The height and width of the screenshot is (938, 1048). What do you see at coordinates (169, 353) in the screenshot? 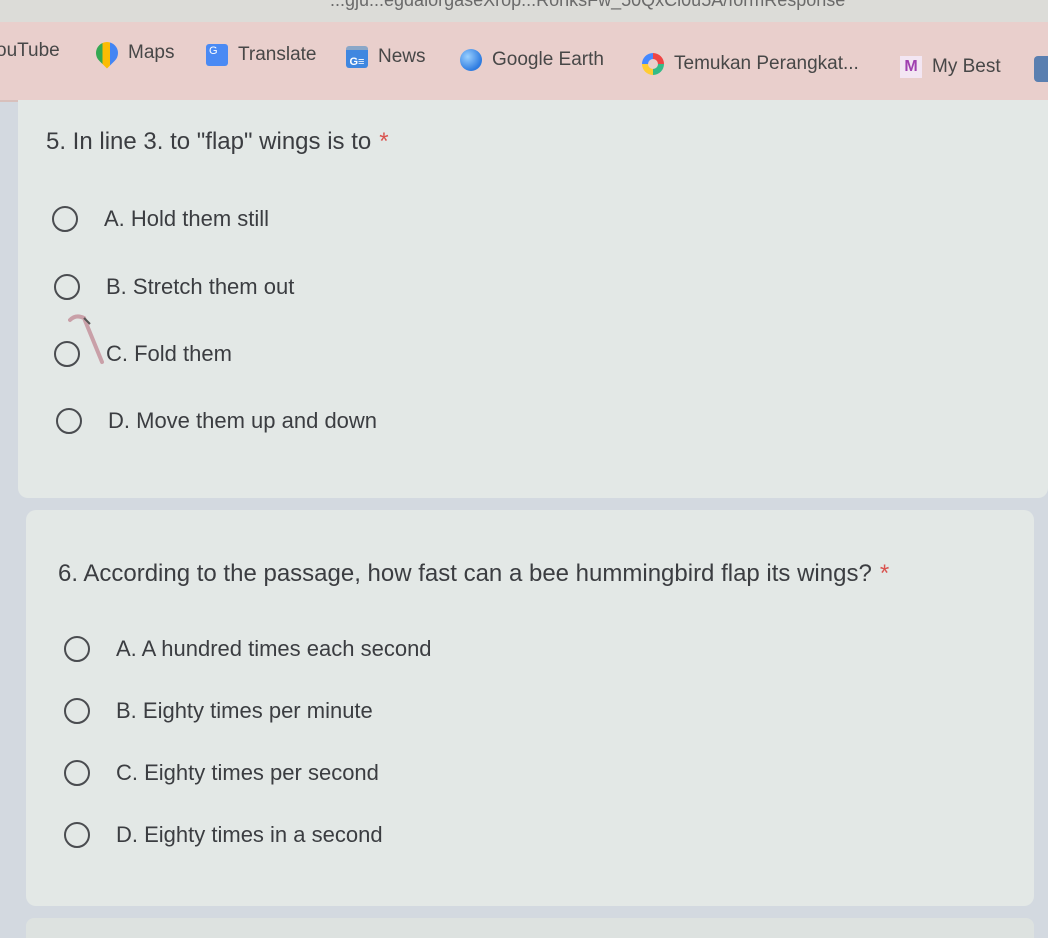
I see `option-label: C. Fold them` at bounding box center [169, 353].